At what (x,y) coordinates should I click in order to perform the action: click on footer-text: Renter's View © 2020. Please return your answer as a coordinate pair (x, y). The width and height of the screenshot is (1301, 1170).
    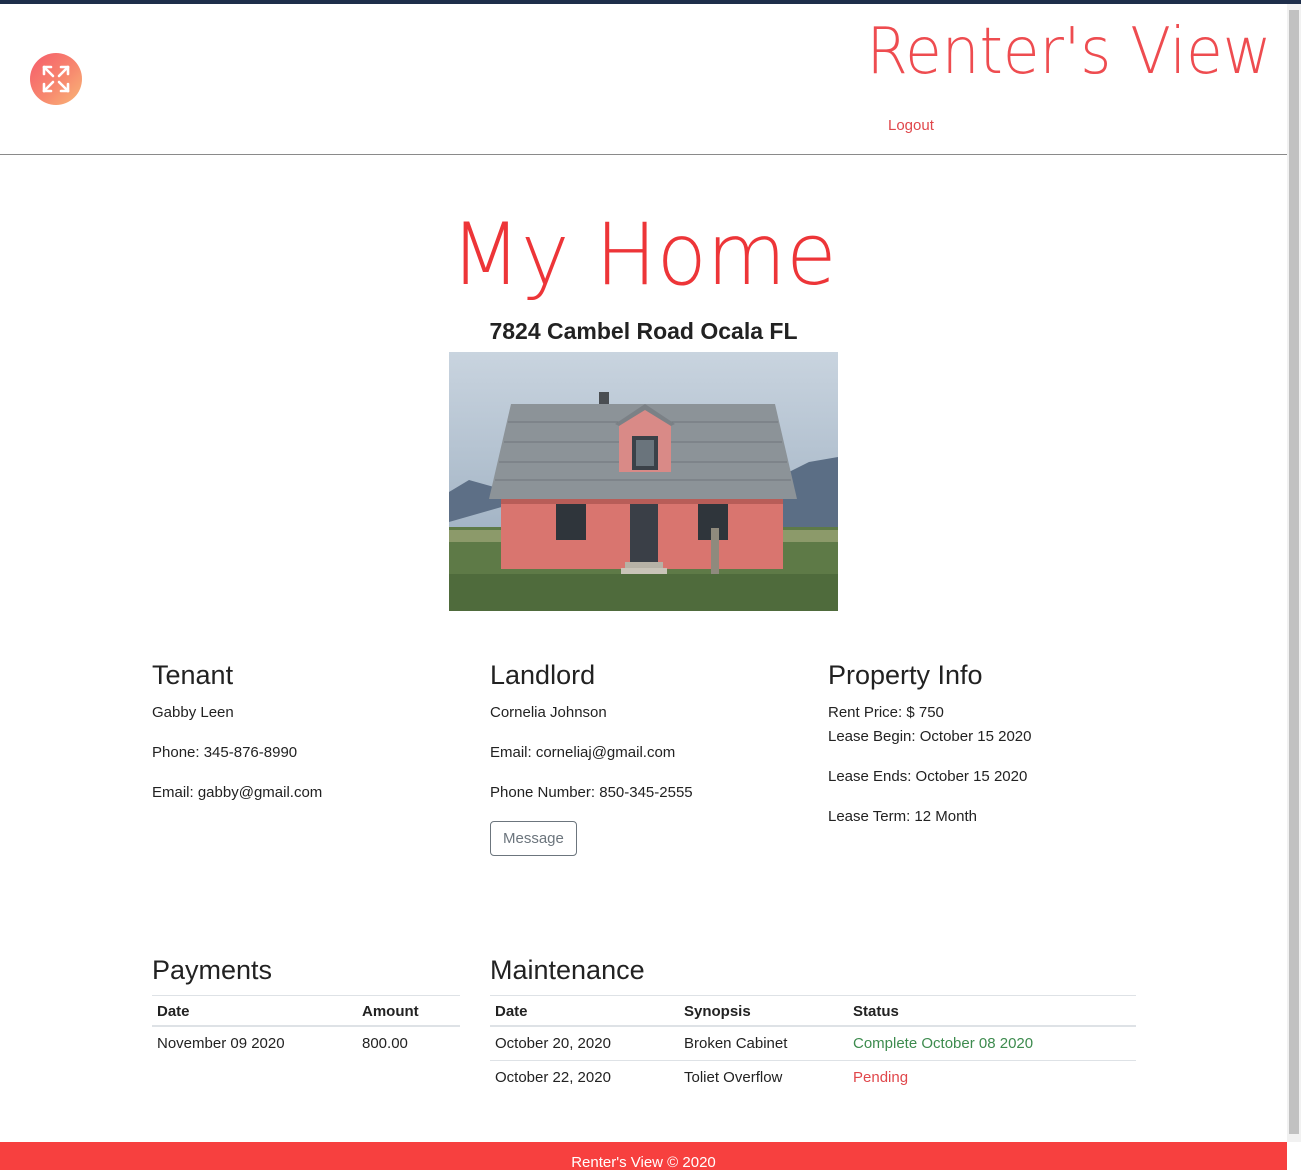
    Looking at the image, I should click on (643, 1162).